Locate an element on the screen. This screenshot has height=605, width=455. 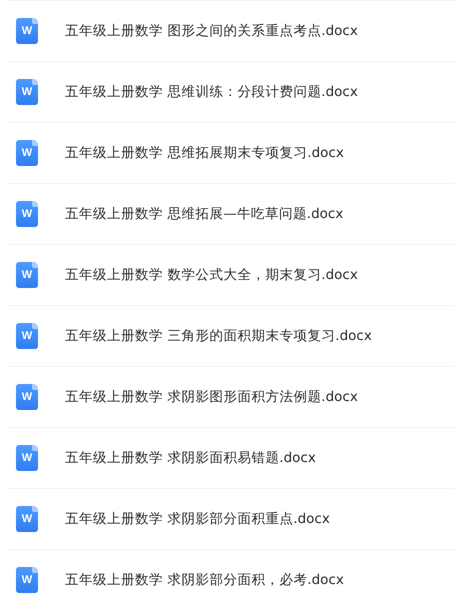
file-name-link: 五年级上册数学 求阴影图形面积方法例题.docx is located at coordinates (211, 397).